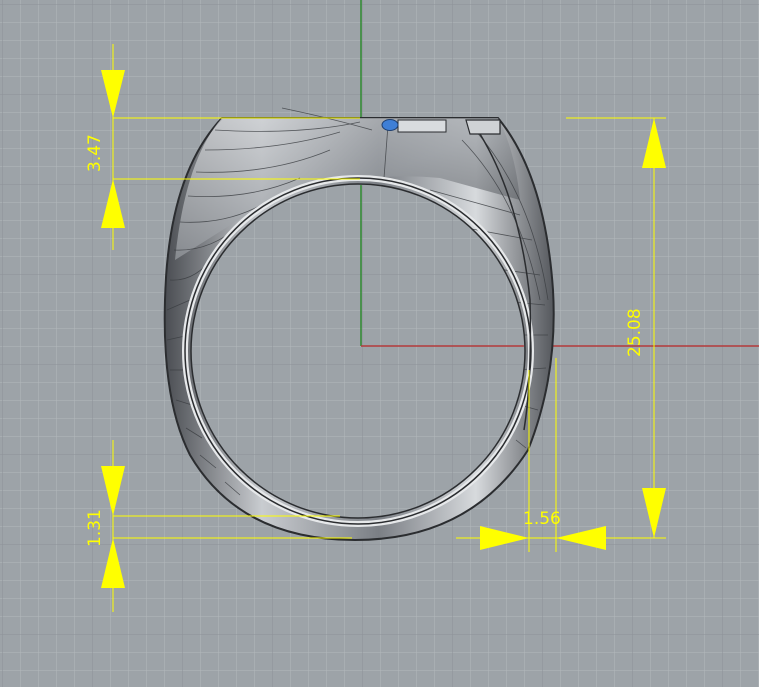 The image size is (759, 687). I want to click on dimension-label-side-thickness: 1.56, so click(542, 519).